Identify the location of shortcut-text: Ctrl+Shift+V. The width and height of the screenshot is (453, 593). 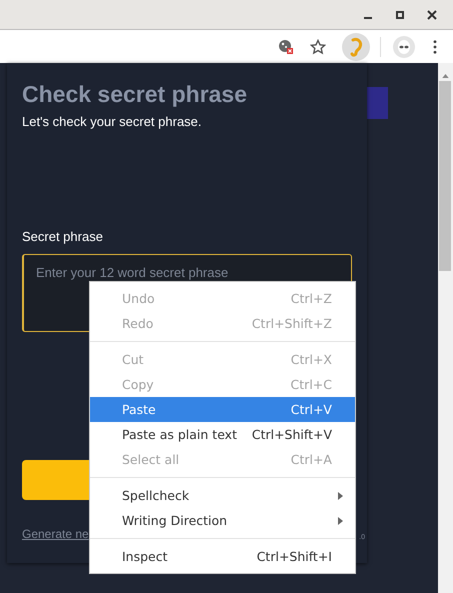
(292, 434).